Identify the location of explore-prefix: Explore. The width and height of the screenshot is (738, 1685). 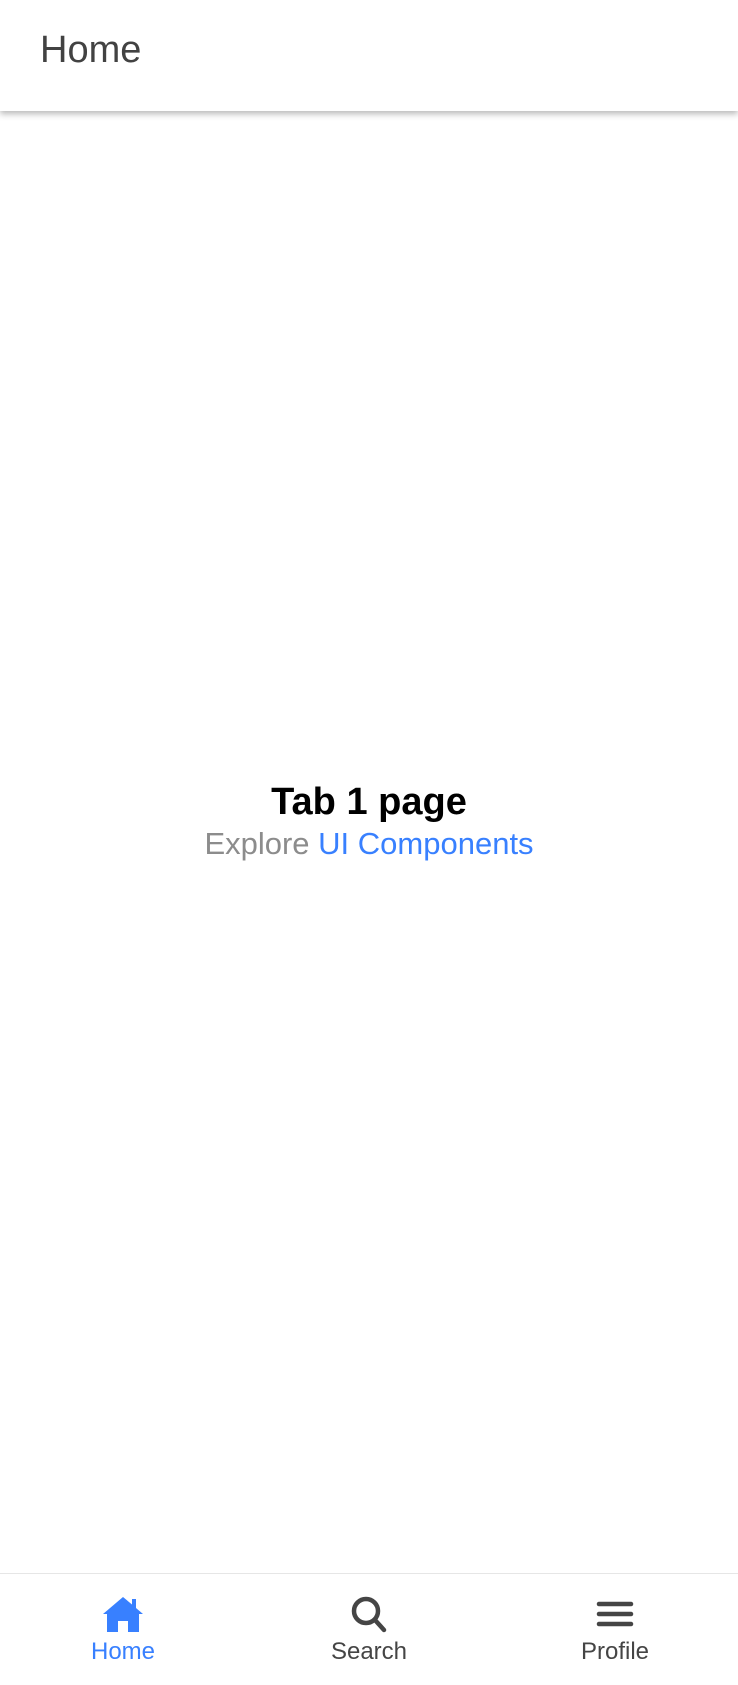
(261, 843).